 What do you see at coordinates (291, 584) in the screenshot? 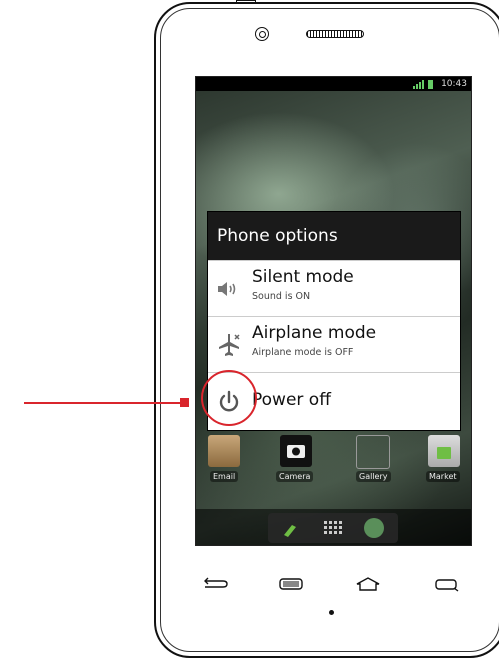
I see `menu-button` at bounding box center [291, 584].